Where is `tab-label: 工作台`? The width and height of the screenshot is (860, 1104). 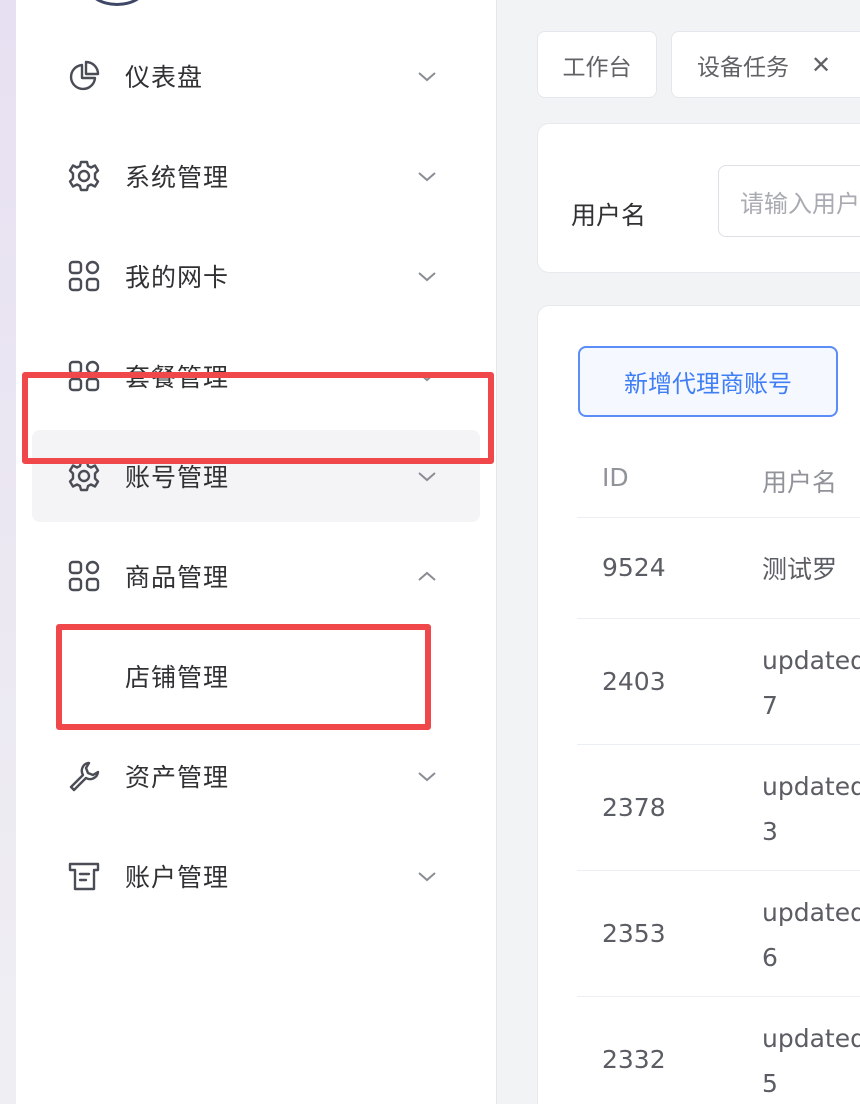 tab-label: 工作台 is located at coordinates (597, 67).